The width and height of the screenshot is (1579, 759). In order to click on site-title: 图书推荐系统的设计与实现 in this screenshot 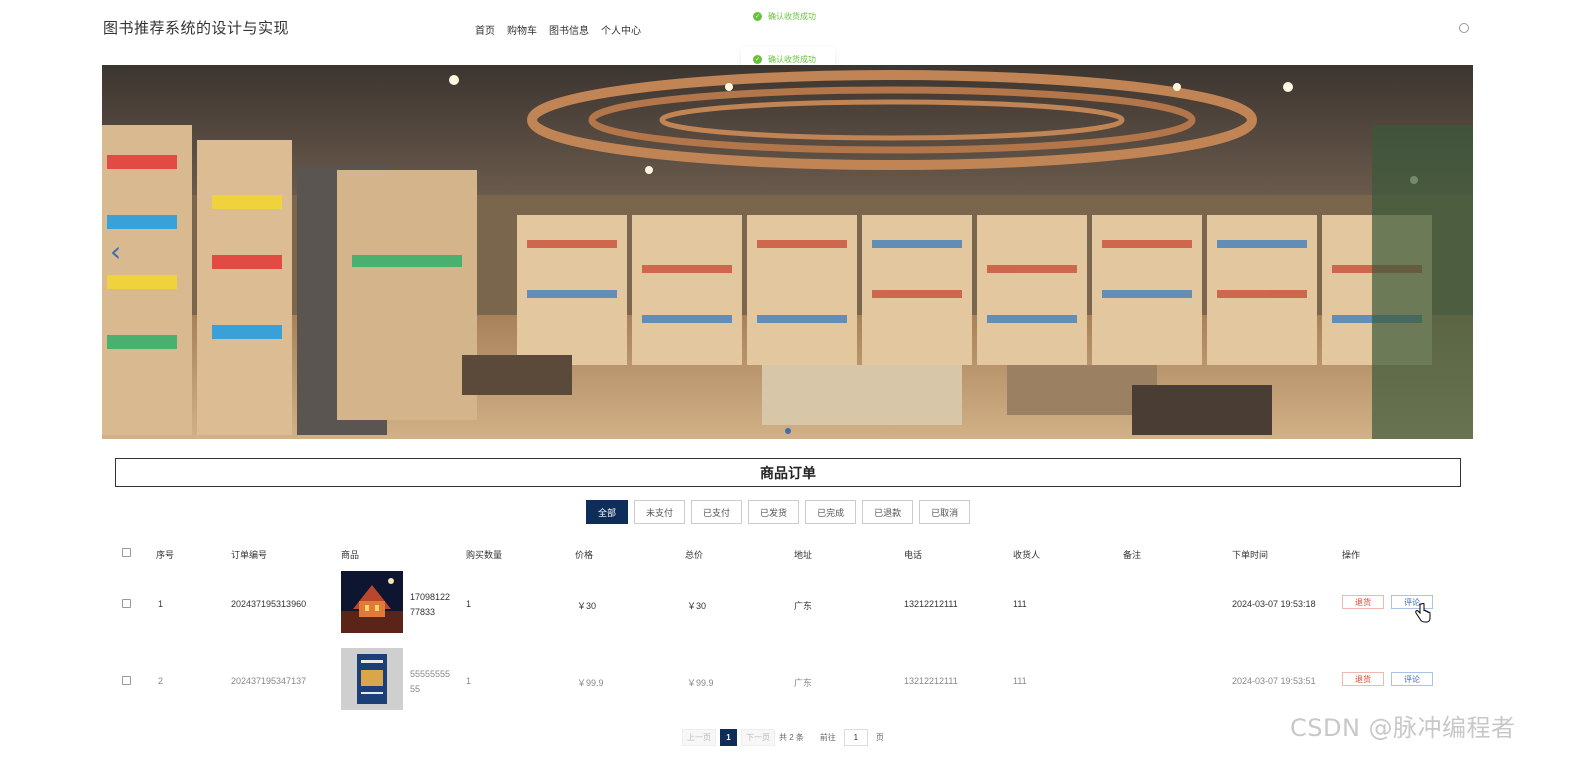, I will do `click(196, 27)`.